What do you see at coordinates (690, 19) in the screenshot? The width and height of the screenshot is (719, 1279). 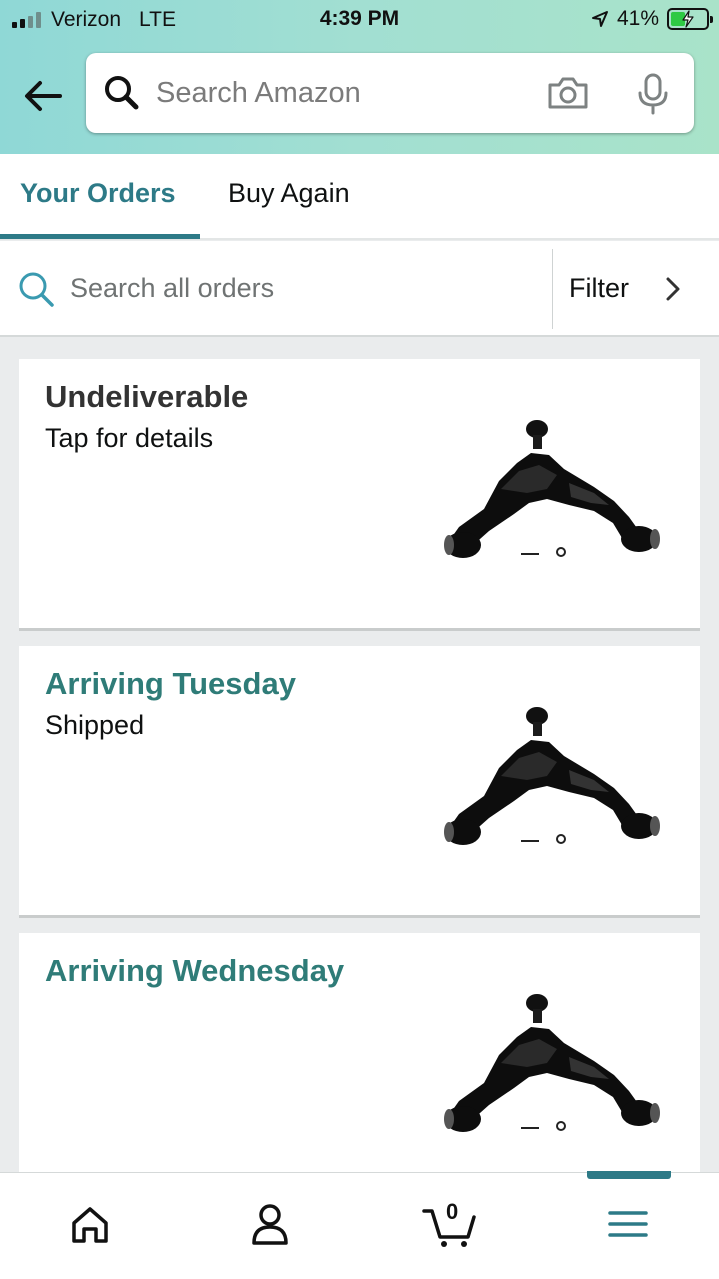 I see `battery-icon` at bounding box center [690, 19].